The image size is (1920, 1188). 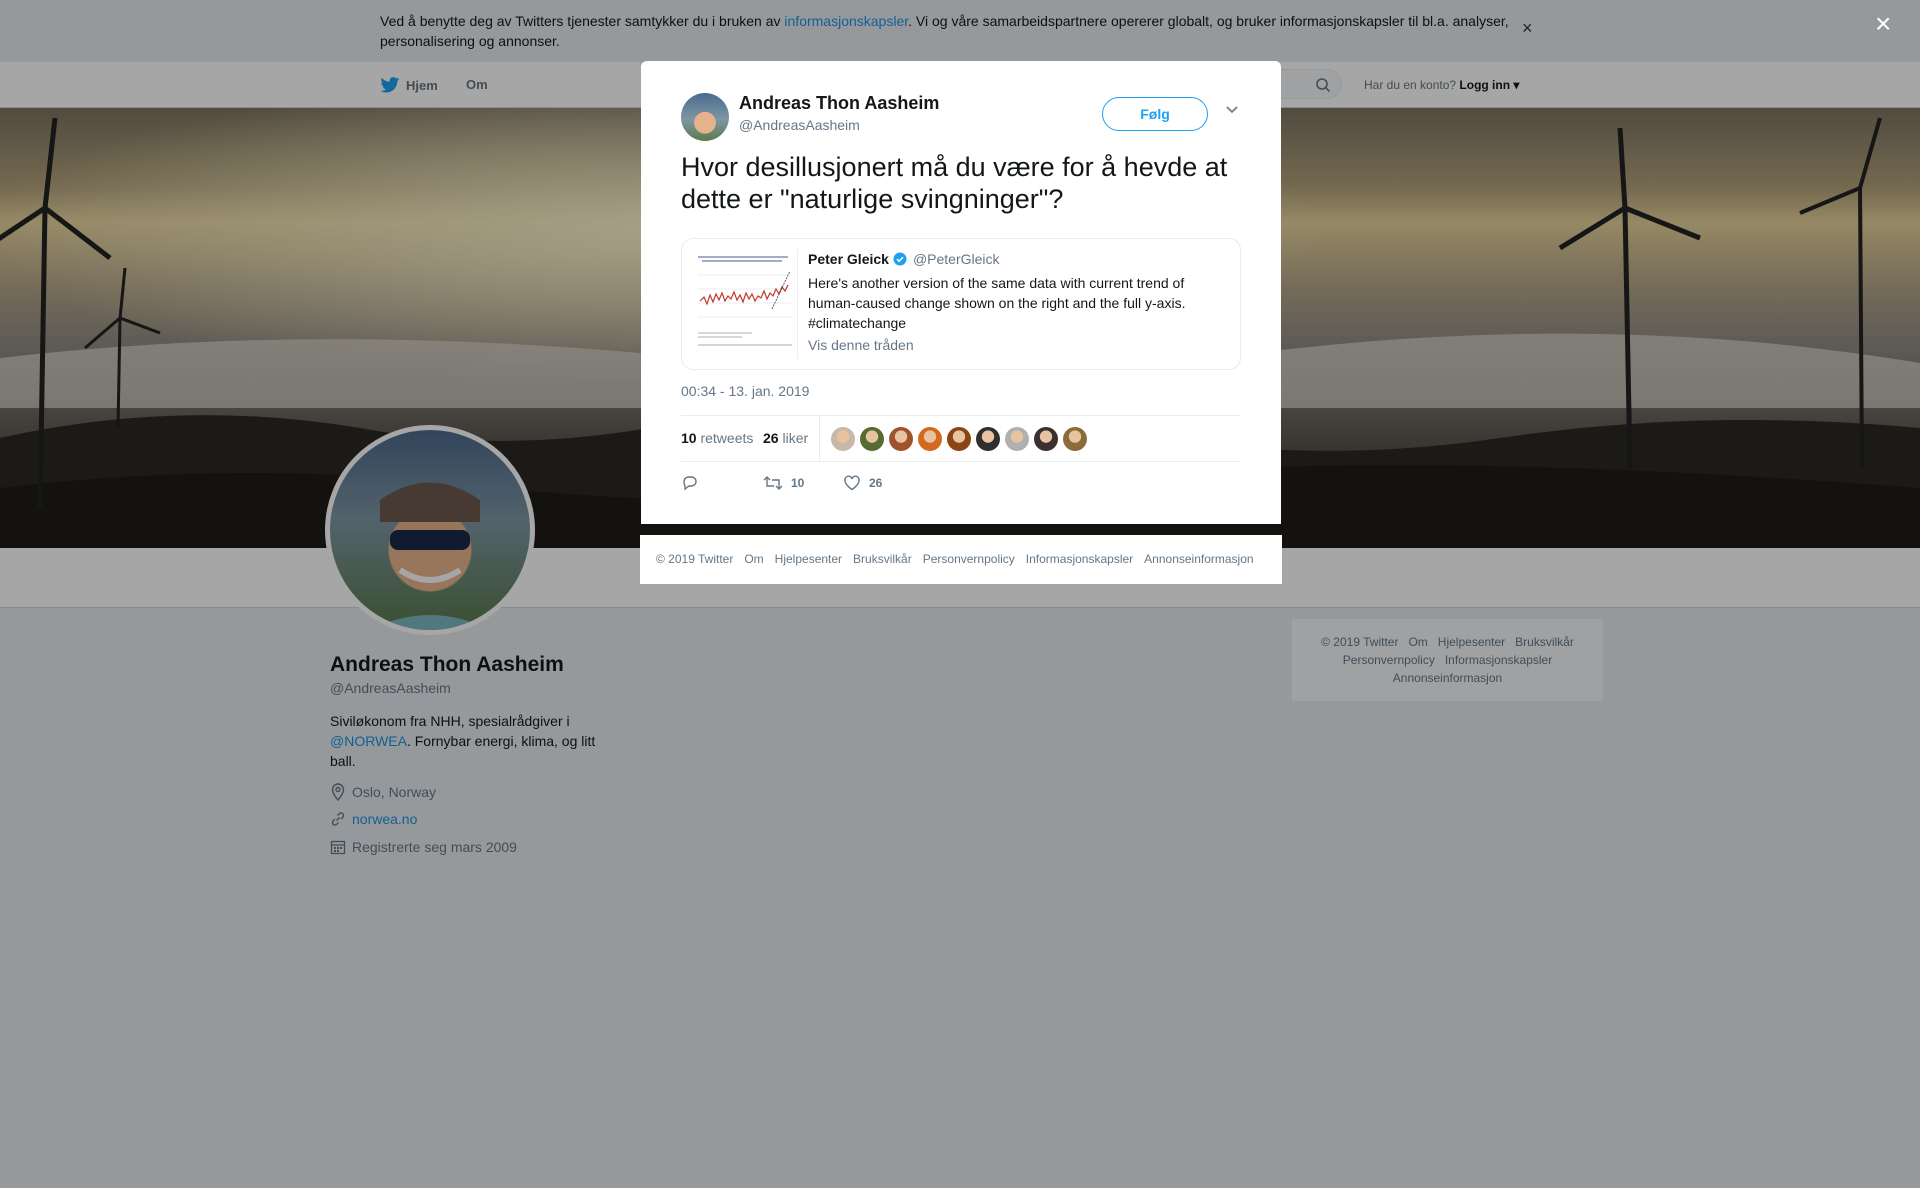 I want to click on verified-badge-icon, so click(x=900, y=259).